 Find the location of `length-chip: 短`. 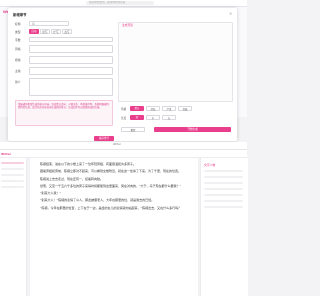

length-chip: 短 is located at coordinates (137, 117).